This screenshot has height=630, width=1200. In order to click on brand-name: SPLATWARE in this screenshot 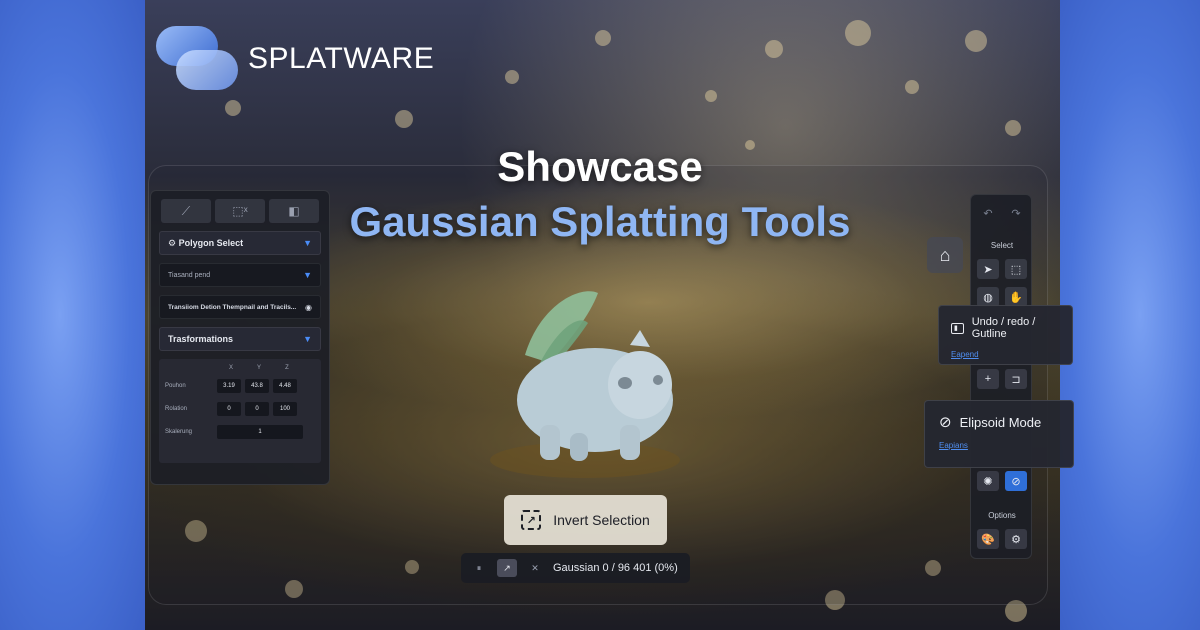, I will do `click(341, 58)`.